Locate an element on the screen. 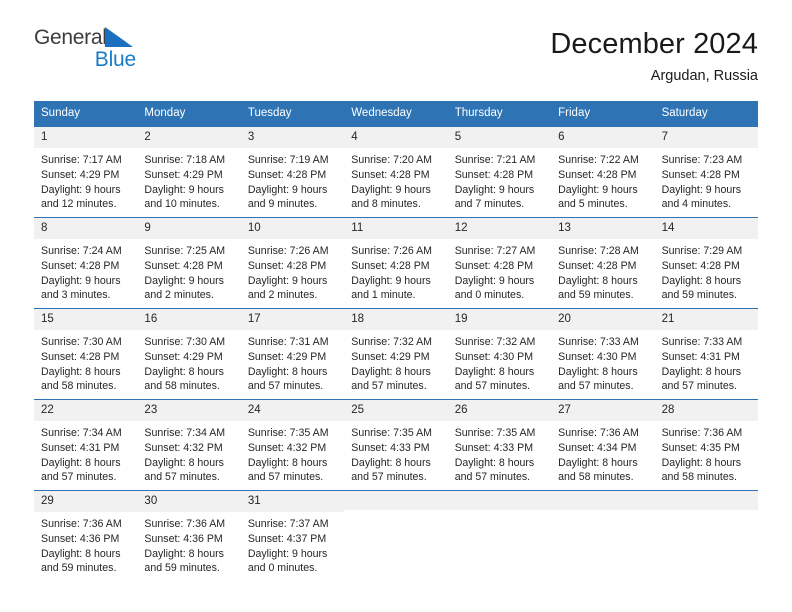 The image size is (792, 612). daylight-text: Daylight: 9 hours and 3 minutes. is located at coordinates (81, 288).